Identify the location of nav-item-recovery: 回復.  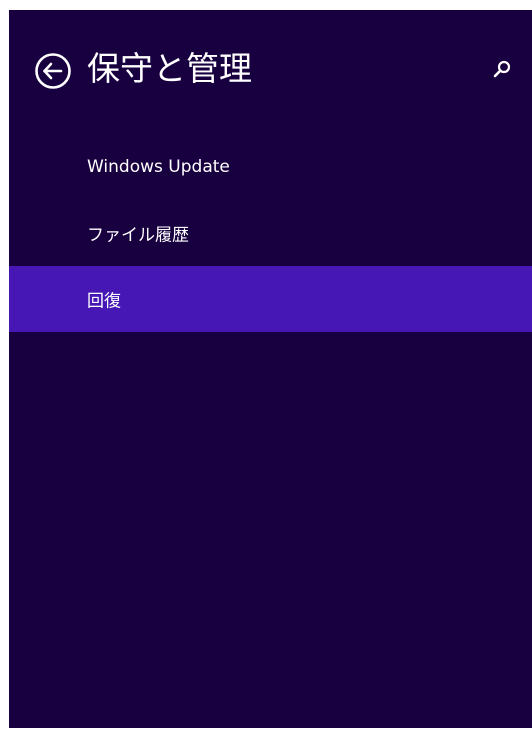
(270, 299).